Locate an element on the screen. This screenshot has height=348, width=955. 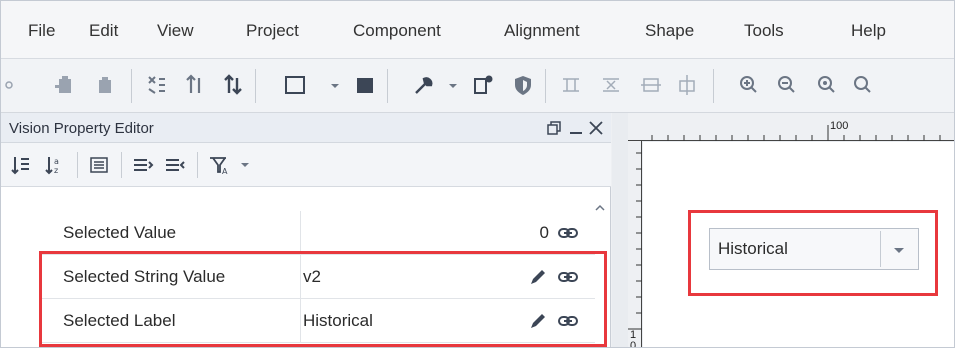
align-middle-icon is located at coordinates (687, 85).